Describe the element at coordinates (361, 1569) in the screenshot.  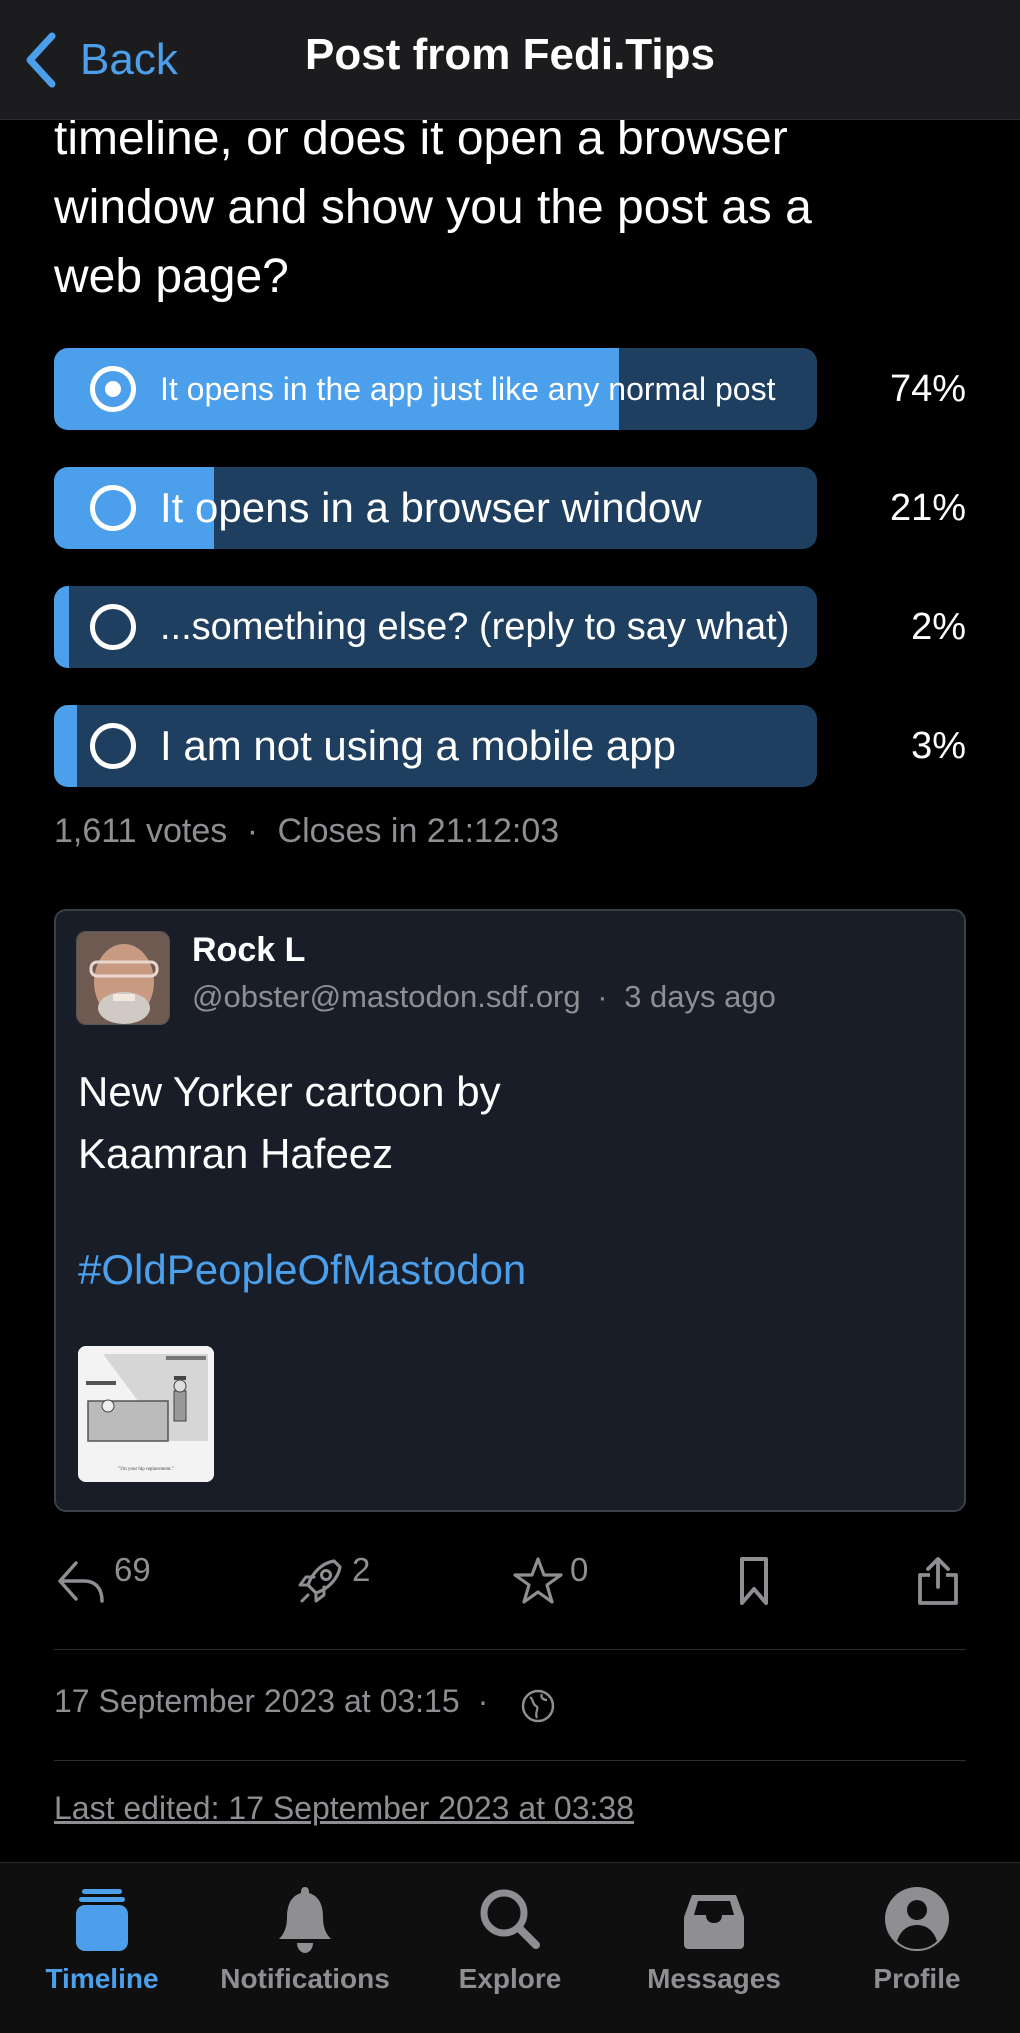
I see `boost-count: 2` at that location.